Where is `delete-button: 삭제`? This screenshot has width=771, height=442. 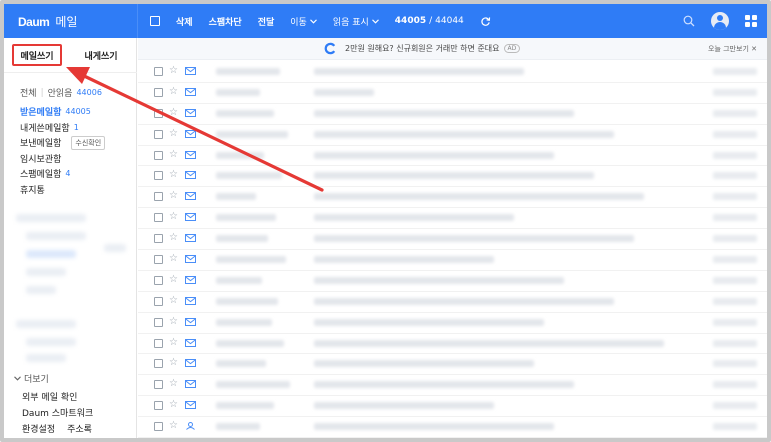 delete-button: 삭제 is located at coordinates (184, 21).